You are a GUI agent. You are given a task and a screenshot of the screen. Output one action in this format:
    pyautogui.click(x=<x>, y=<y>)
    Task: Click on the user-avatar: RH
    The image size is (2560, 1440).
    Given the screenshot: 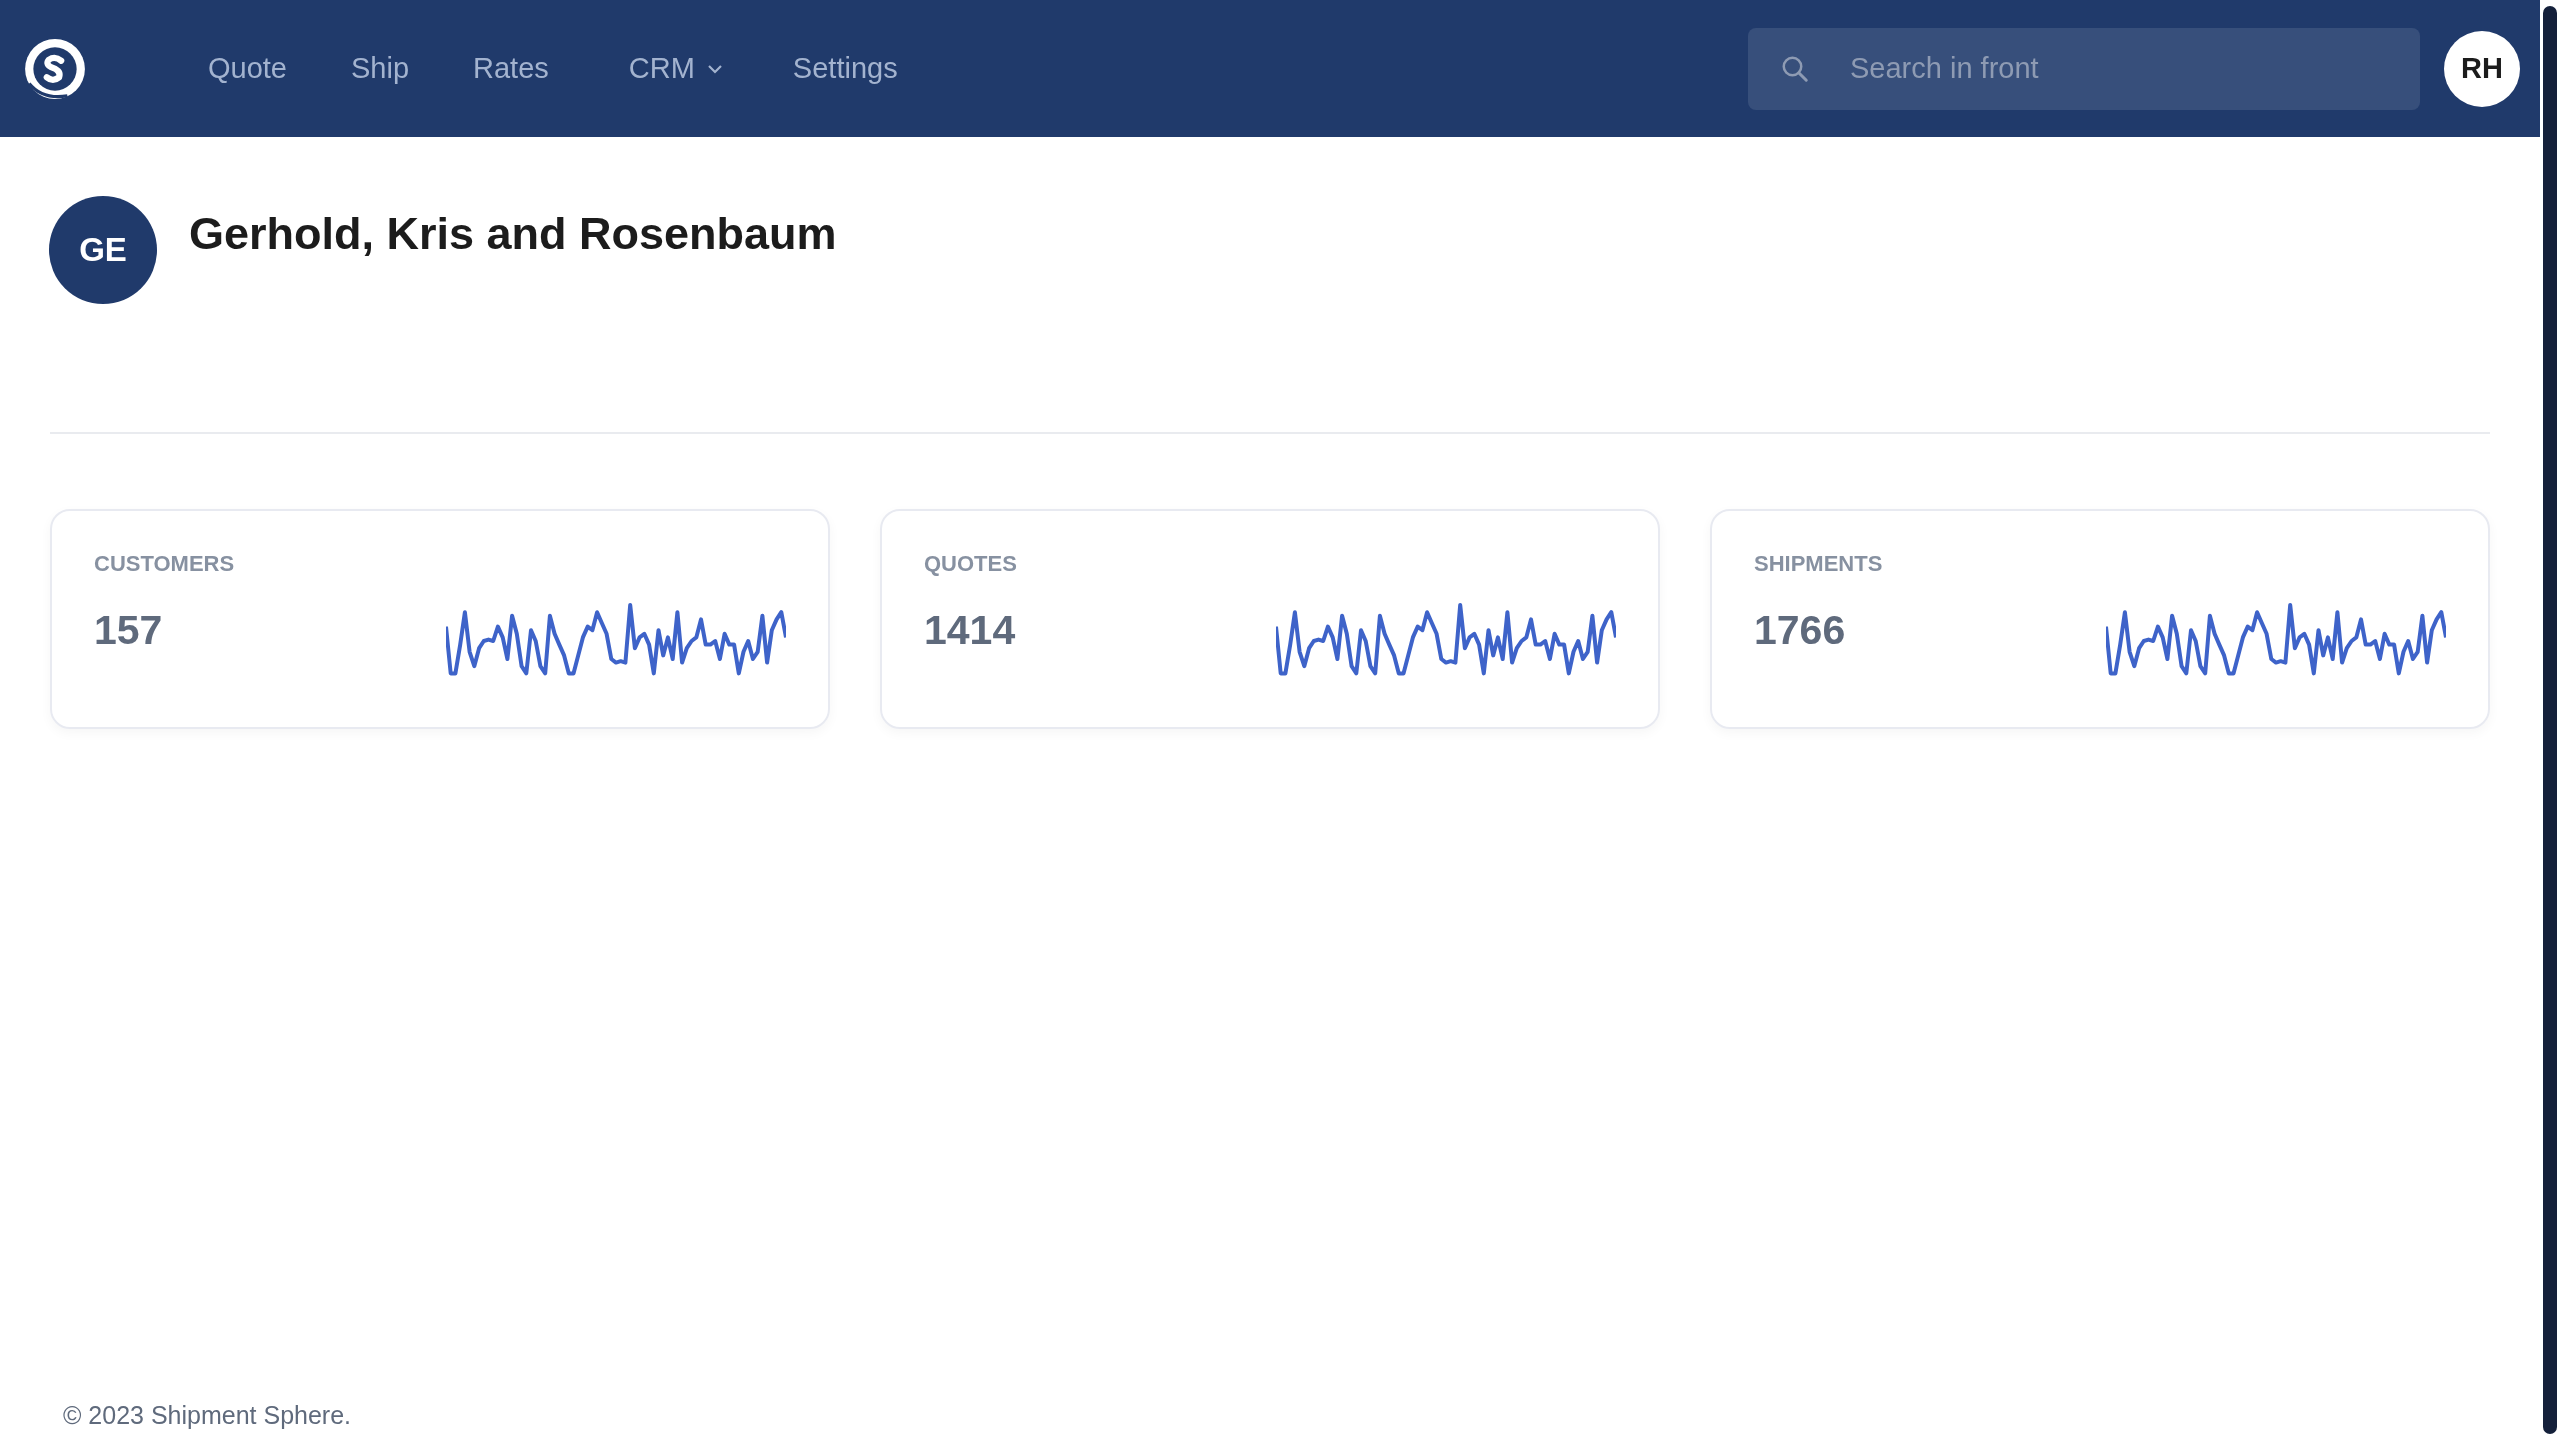 What is the action you would take?
    pyautogui.click(x=2482, y=68)
    